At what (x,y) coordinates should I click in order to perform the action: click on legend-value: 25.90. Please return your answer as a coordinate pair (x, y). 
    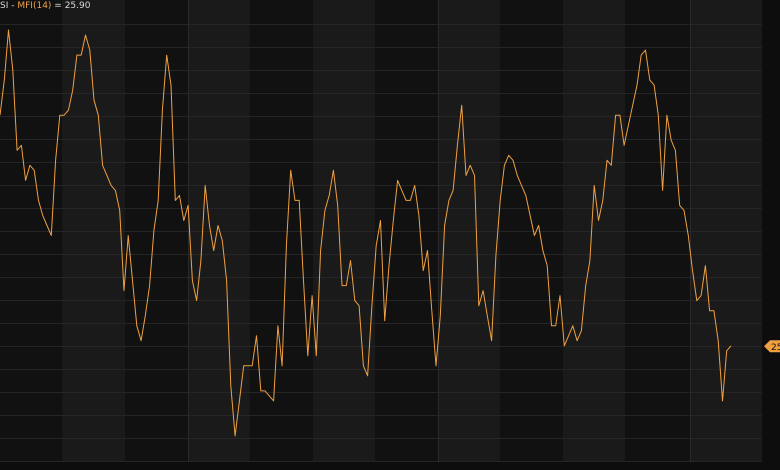
    Looking at the image, I should click on (77, 6).